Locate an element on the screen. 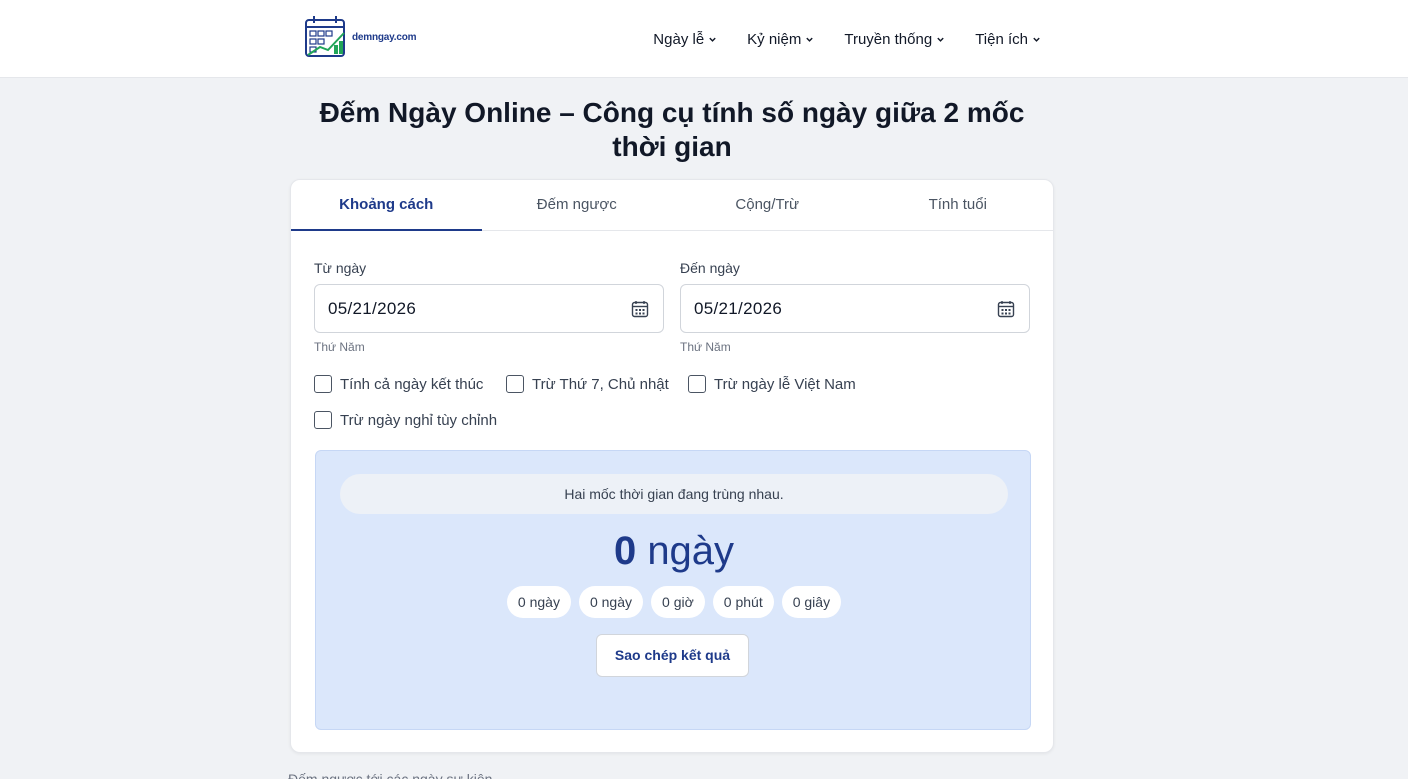 This screenshot has height=779, width=1408. nav-tien-ich: Tiện ích is located at coordinates (1008, 39).